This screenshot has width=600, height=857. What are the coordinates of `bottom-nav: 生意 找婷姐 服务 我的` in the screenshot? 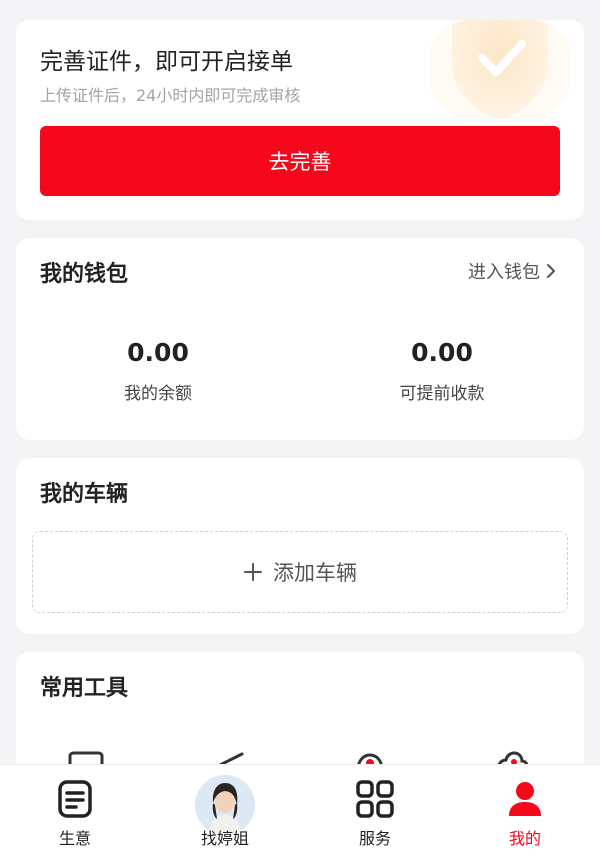 It's located at (300, 810).